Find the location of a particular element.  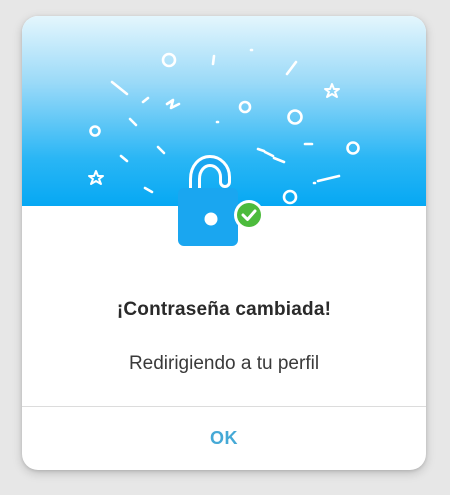

dialog-title: ¡Contraseña cambiada! is located at coordinates (224, 309).